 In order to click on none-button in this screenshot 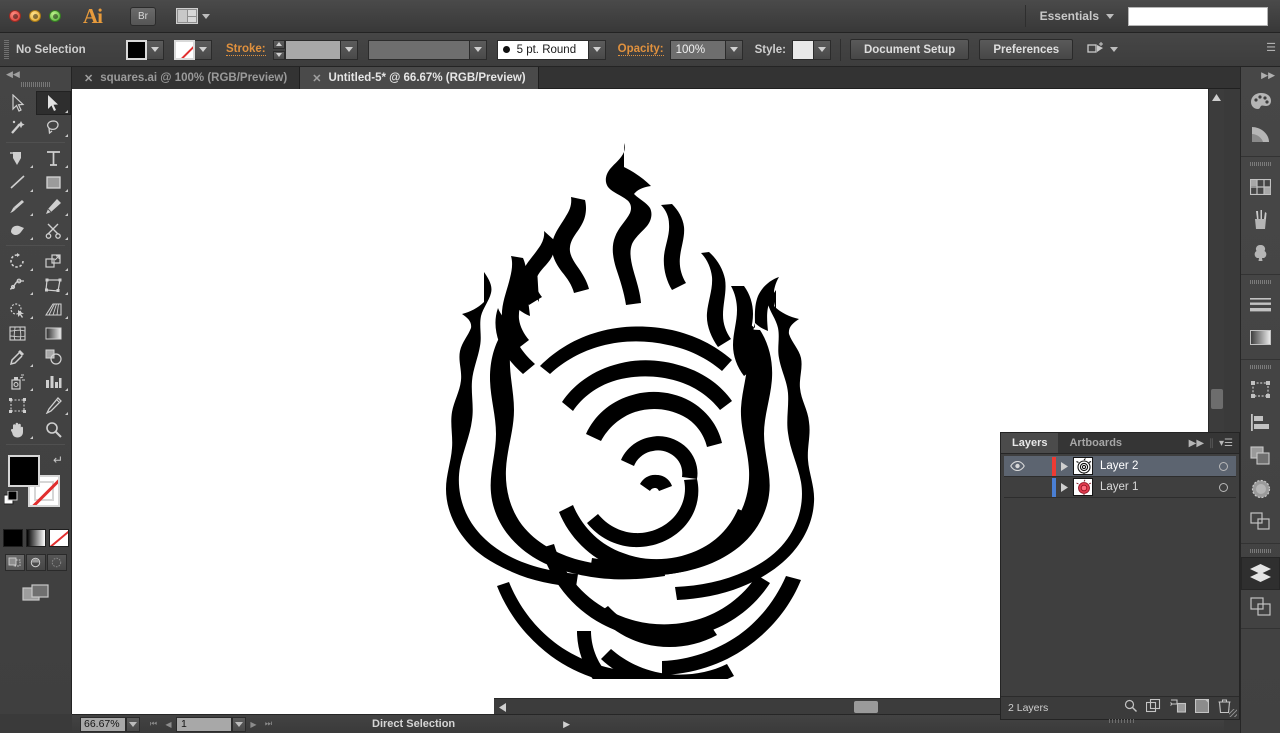, I will do `click(58, 538)`.